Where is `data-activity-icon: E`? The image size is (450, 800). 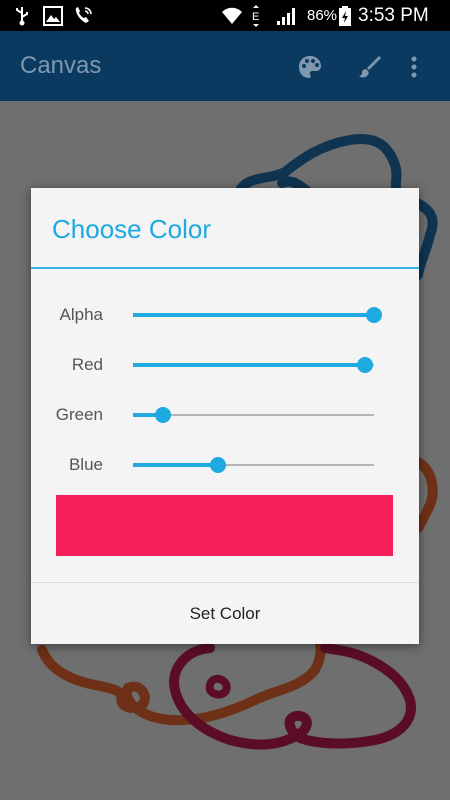
data-activity-icon: E is located at coordinates (255, 16).